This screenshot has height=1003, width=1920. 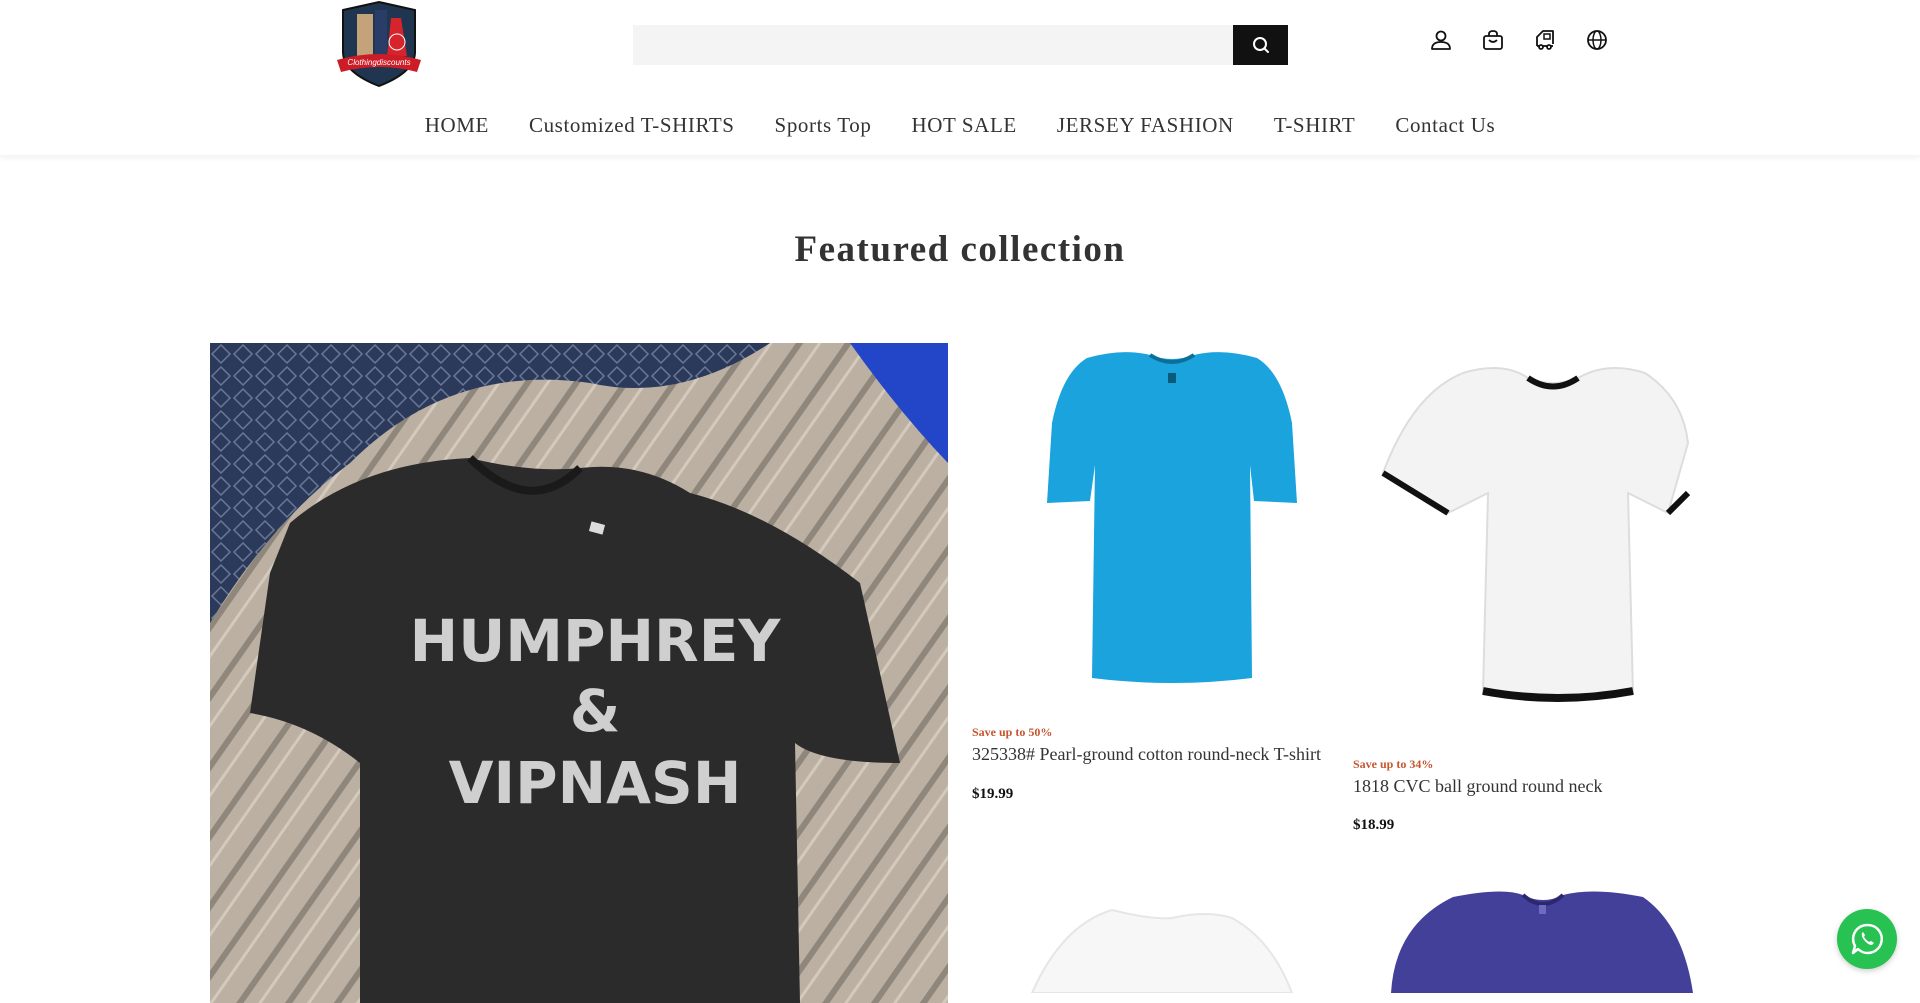 What do you see at coordinates (1493, 40) in the screenshot?
I see `bag-icon` at bounding box center [1493, 40].